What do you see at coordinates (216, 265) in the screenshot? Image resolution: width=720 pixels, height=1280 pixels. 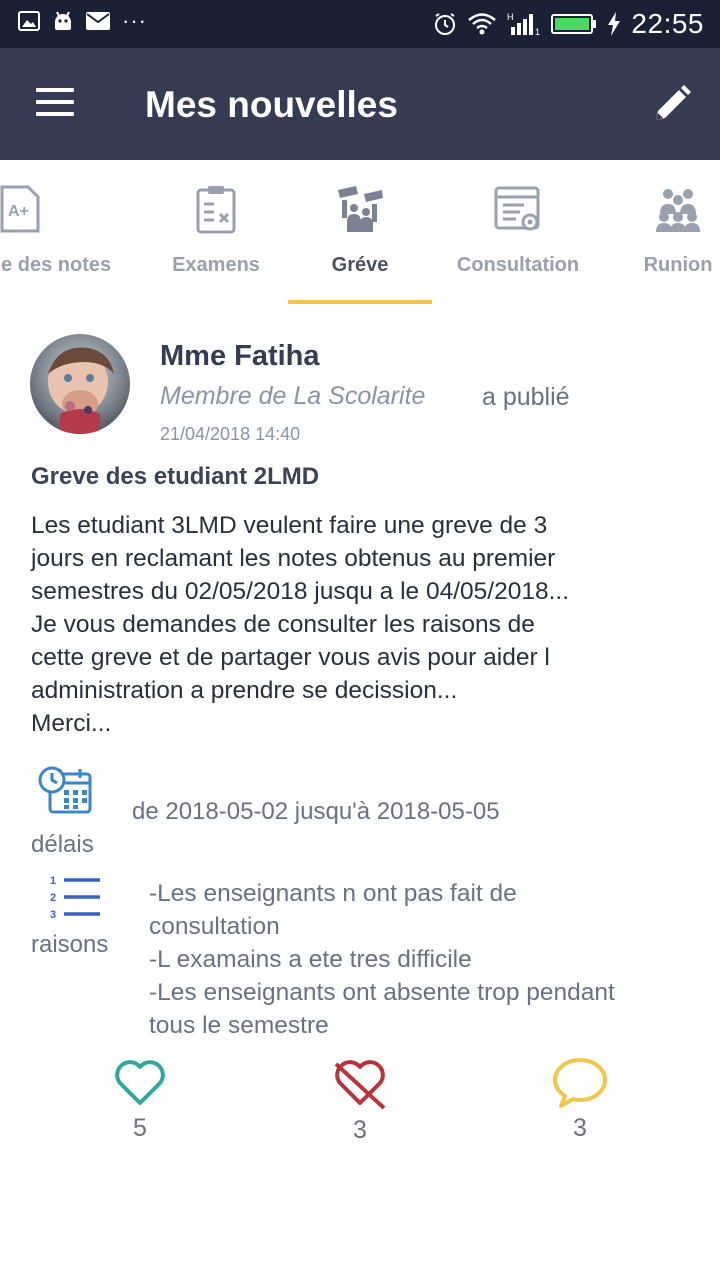 I see `tab-label: Examens` at bounding box center [216, 265].